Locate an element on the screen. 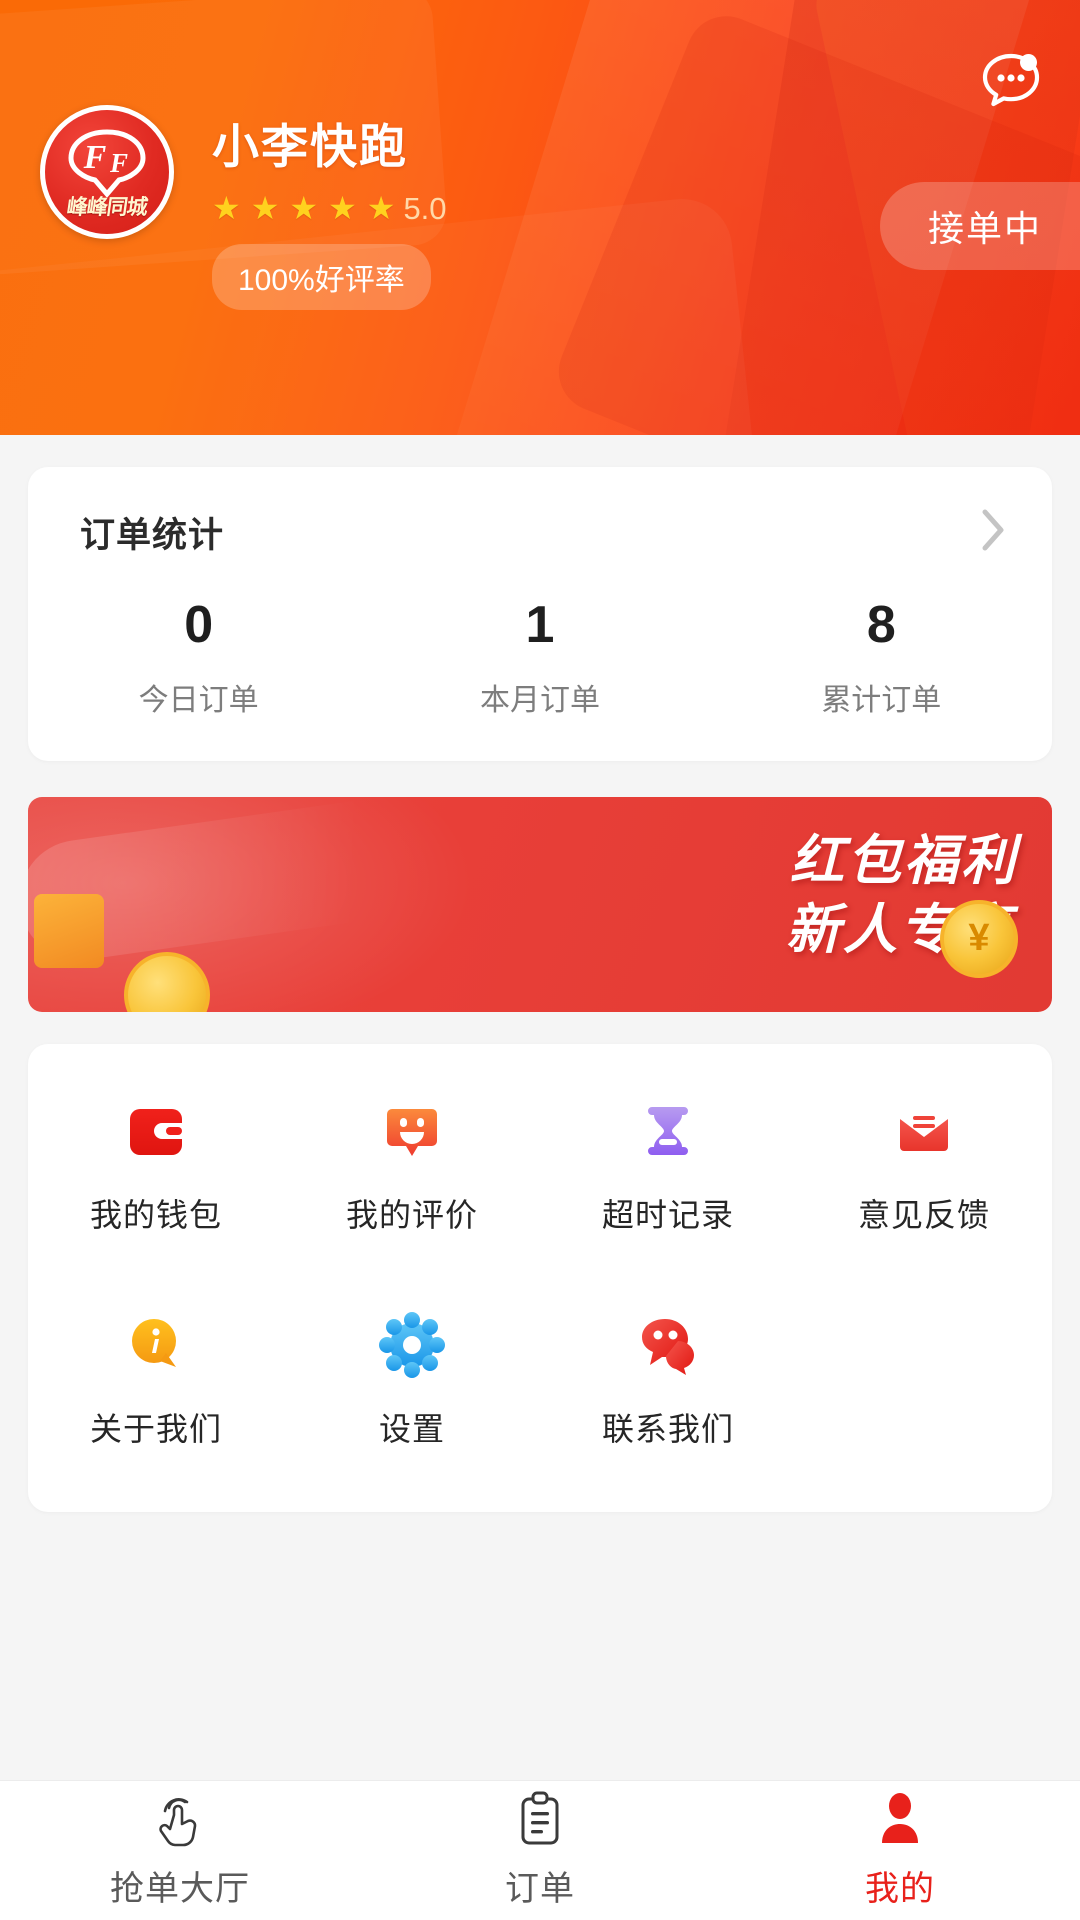  menu-item-label: 我的评价 is located at coordinates (411, 1214).